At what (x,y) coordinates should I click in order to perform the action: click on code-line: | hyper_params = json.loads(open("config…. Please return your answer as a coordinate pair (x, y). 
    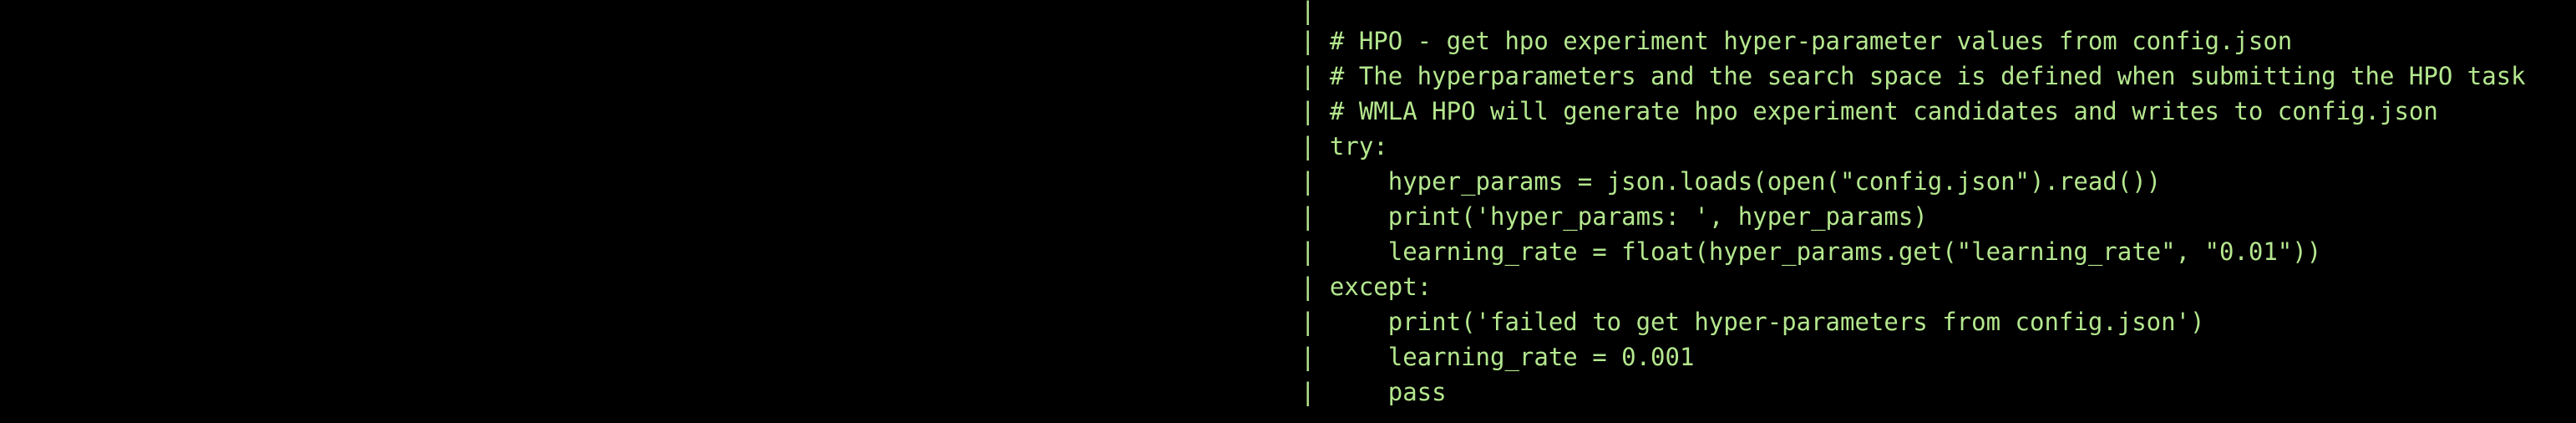
    Looking at the image, I should click on (1913, 181).